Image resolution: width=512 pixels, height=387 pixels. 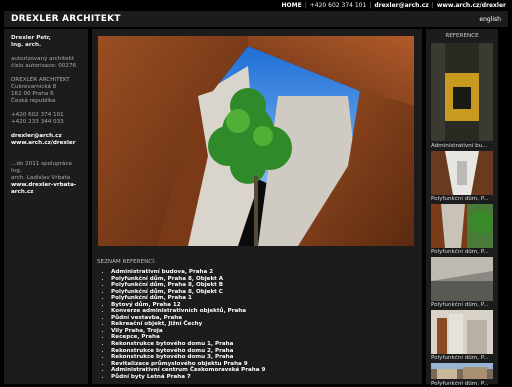 I want to click on sidebar-email-link: drexler@arch.cz, so click(x=46, y=136).